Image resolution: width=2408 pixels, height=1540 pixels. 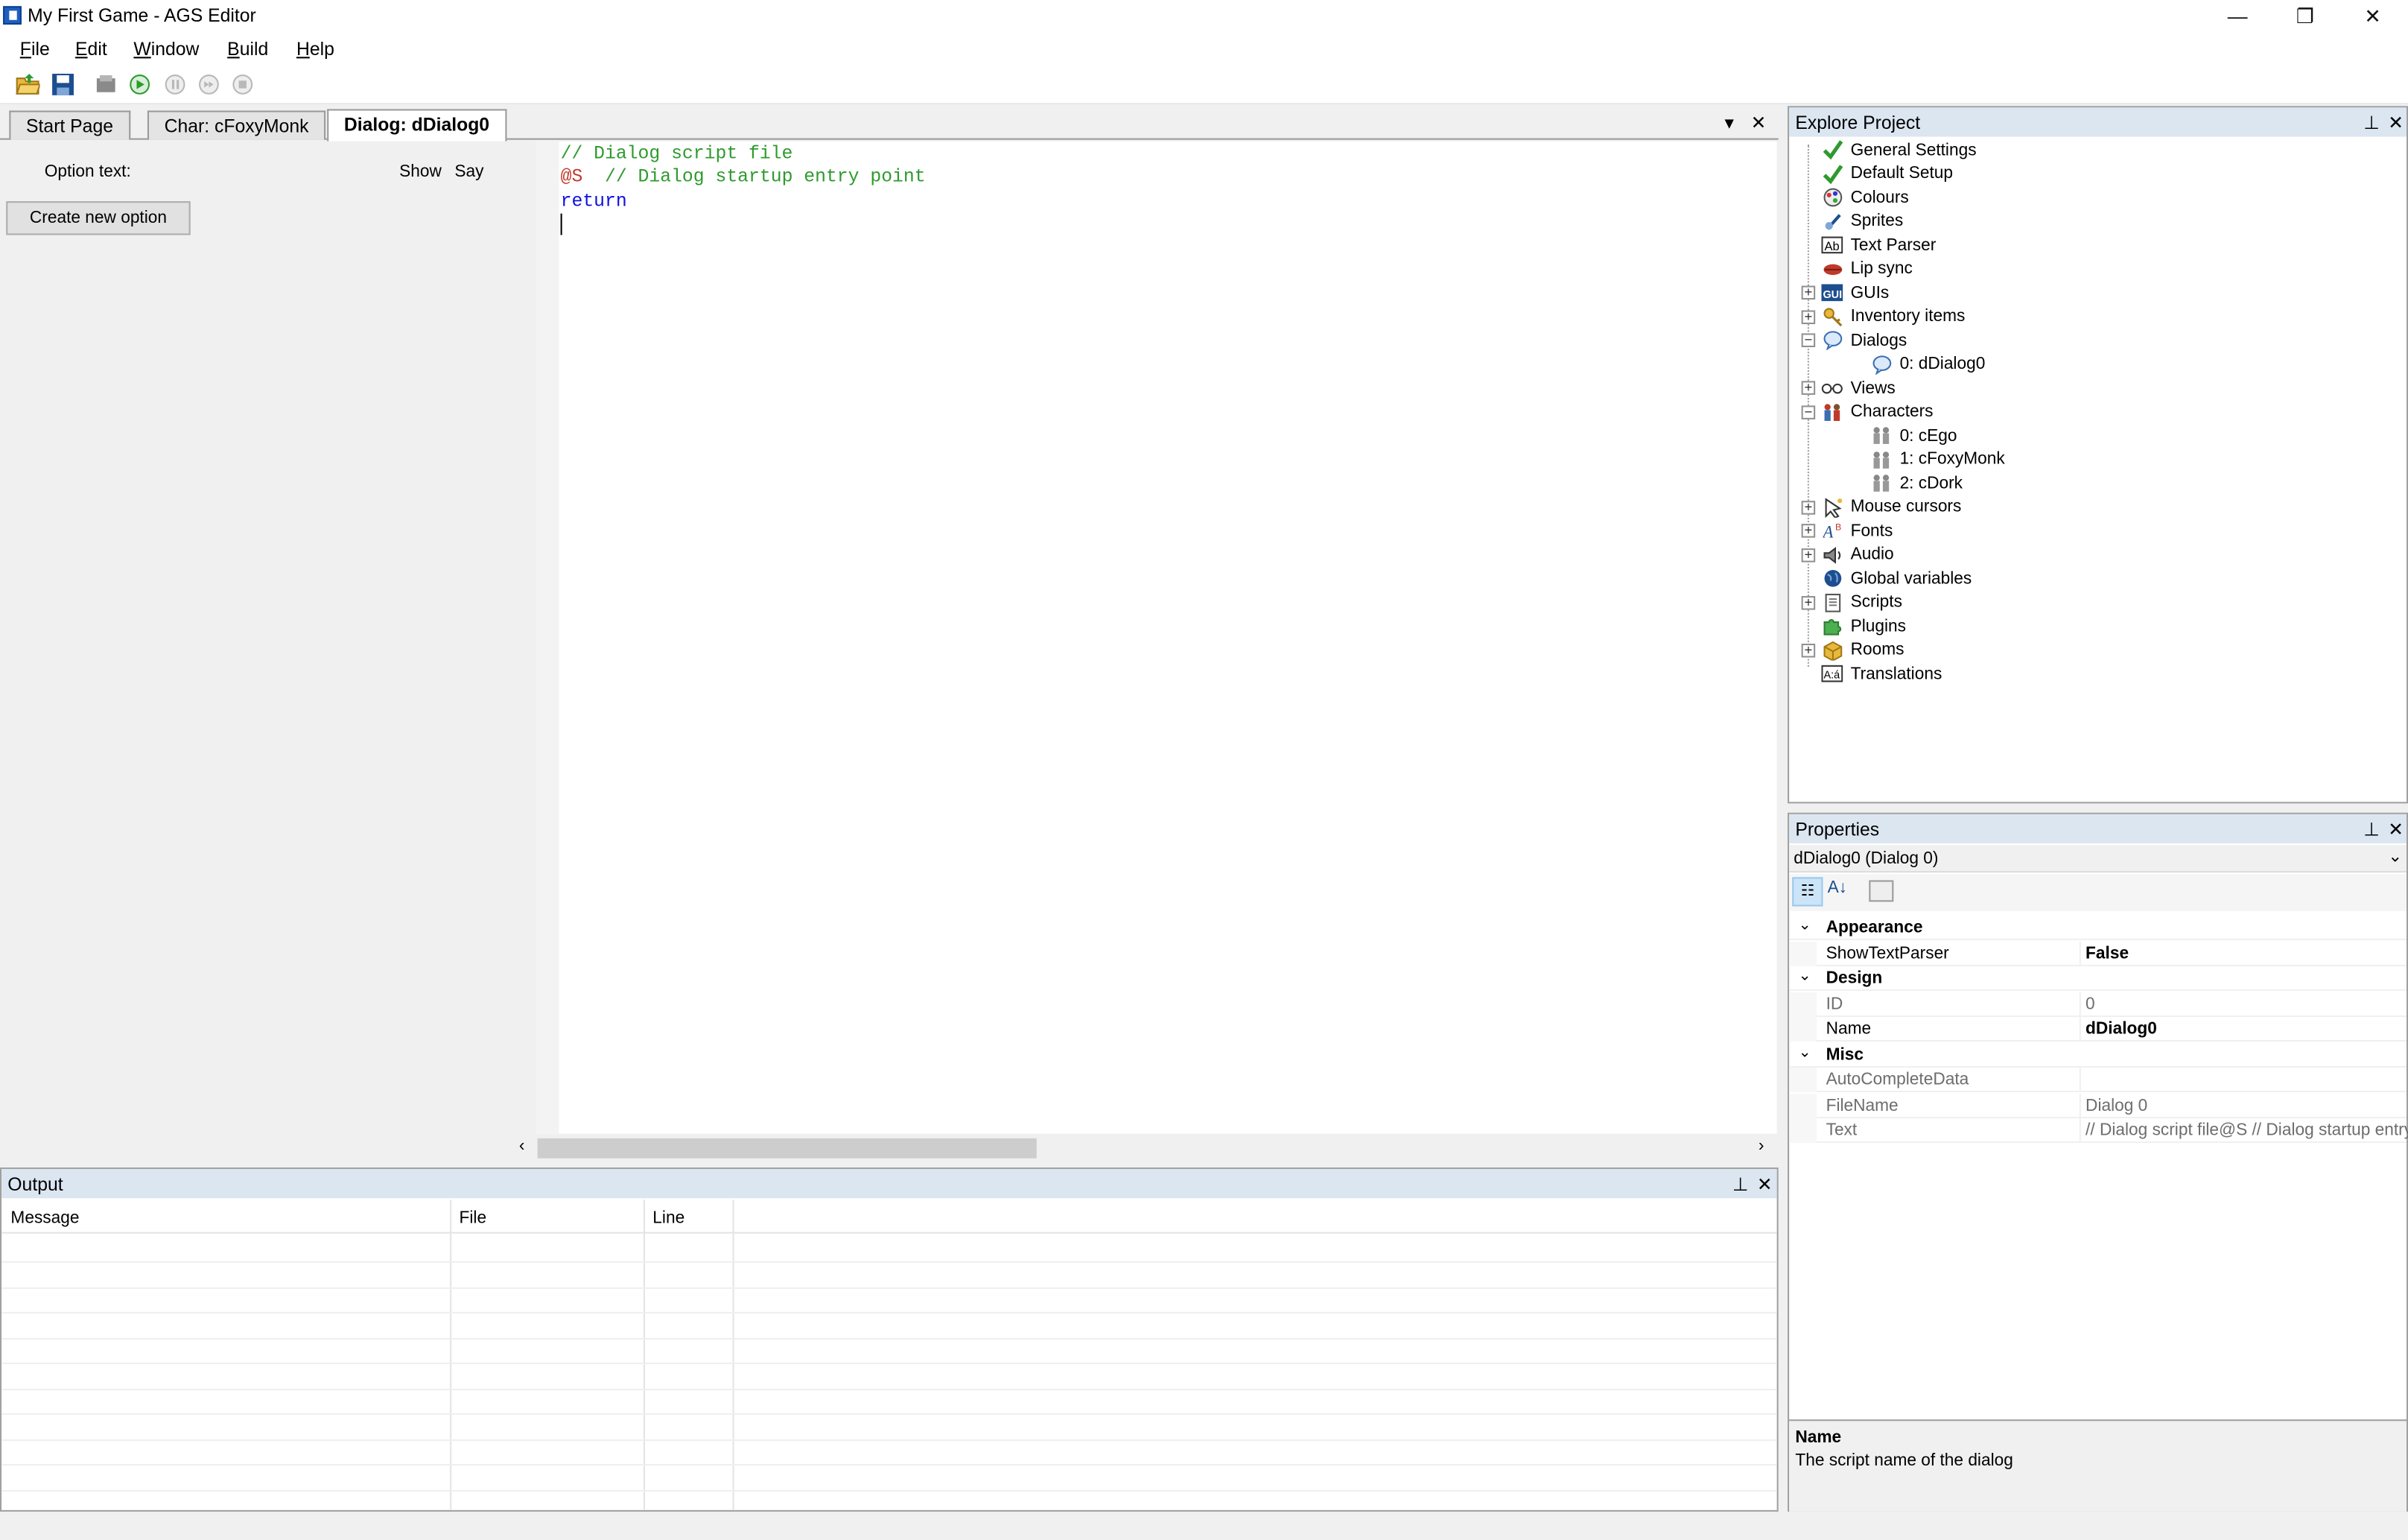 I want to click on scroll-left-icon: ‹, so click(x=522, y=1146).